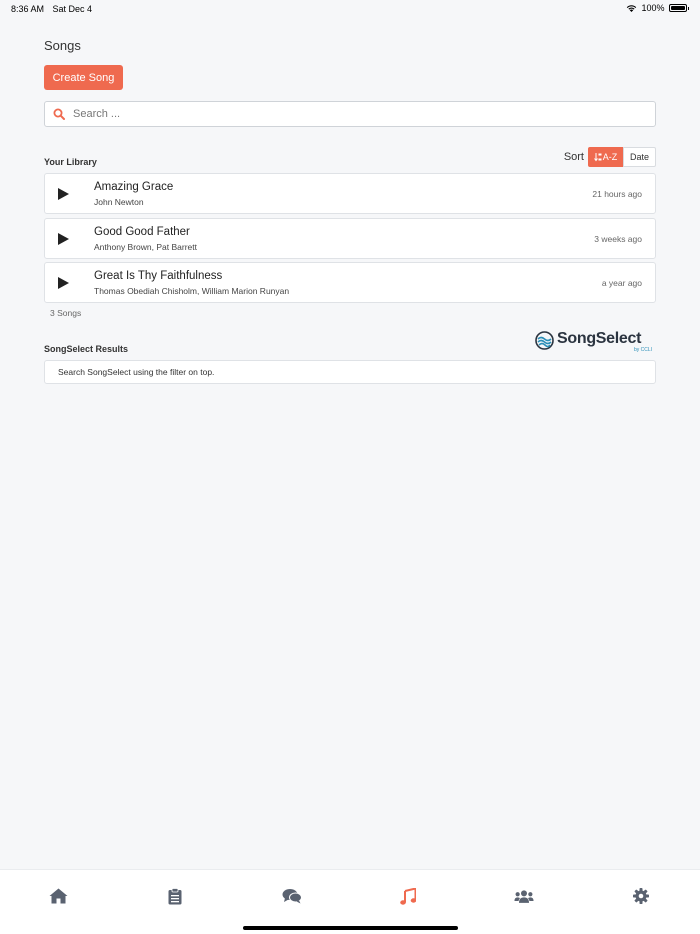 This screenshot has height=934, width=700. I want to click on tab-team, so click(524, 896).